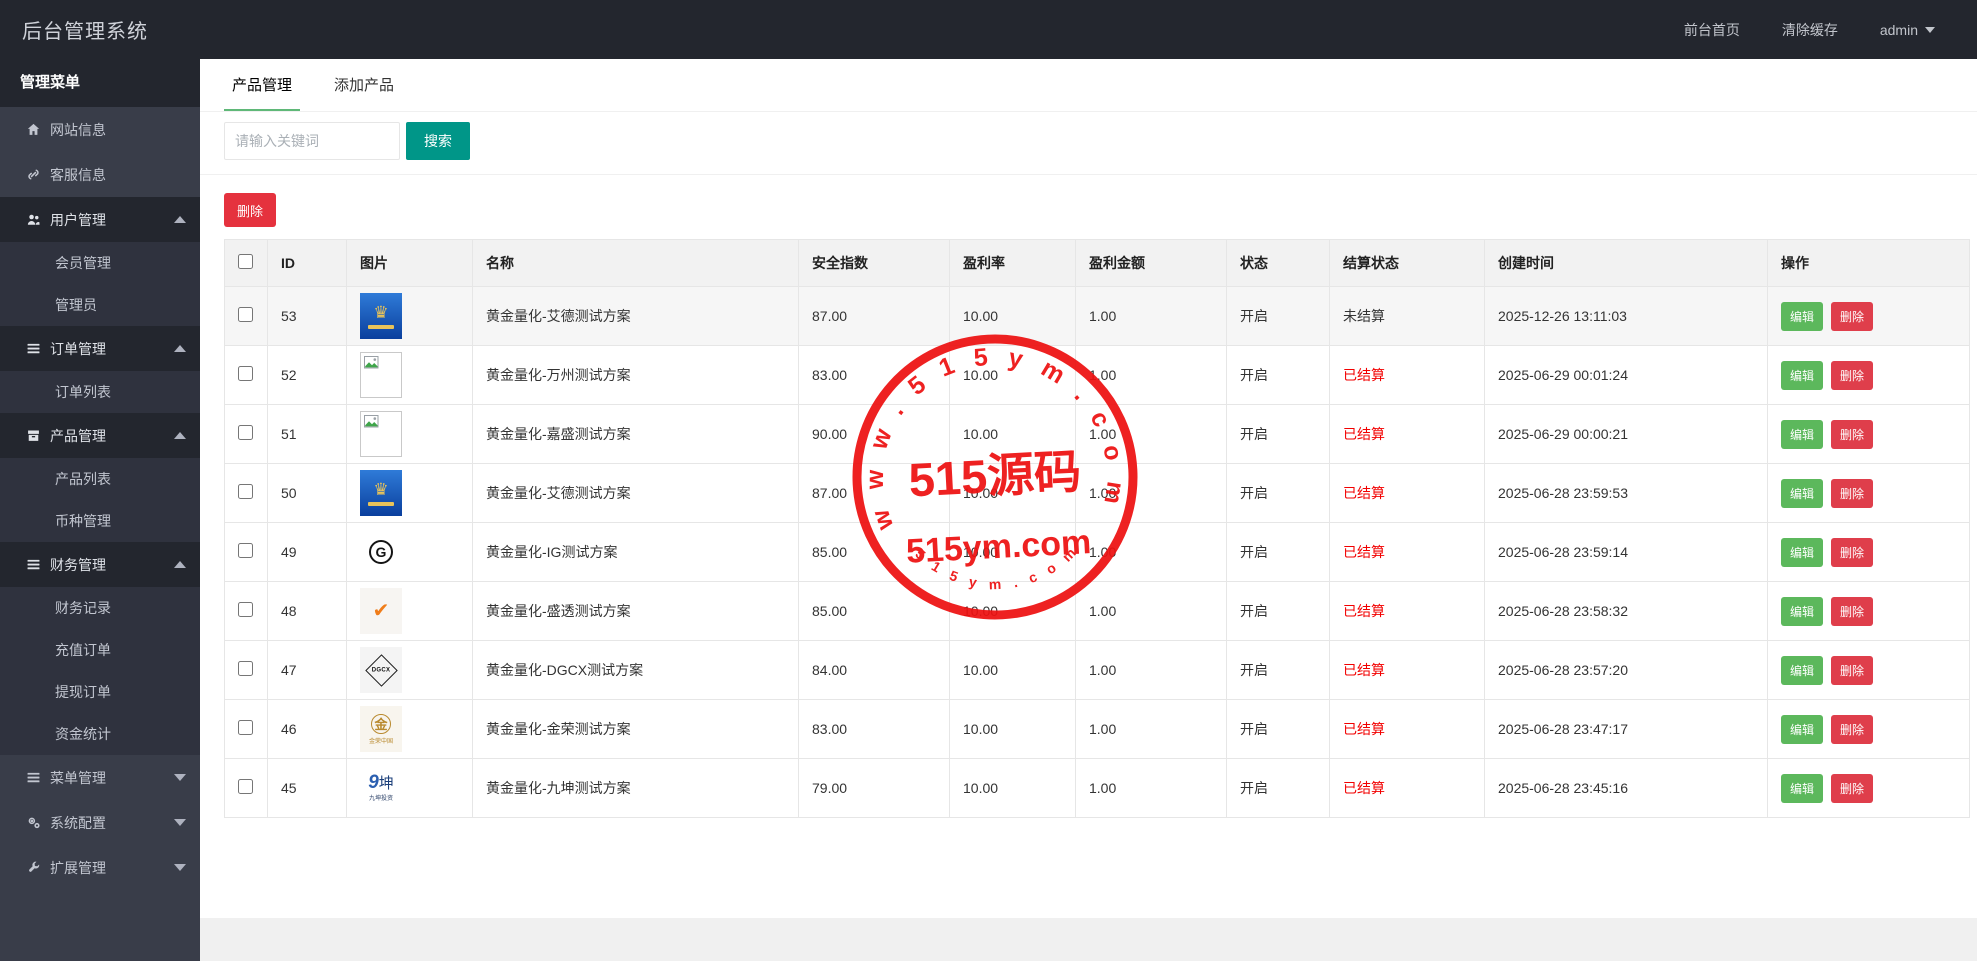 Image resolution: width=1977 pixels, height=961 pixels. I want to click on cell-id: 49, so click(307, 552).